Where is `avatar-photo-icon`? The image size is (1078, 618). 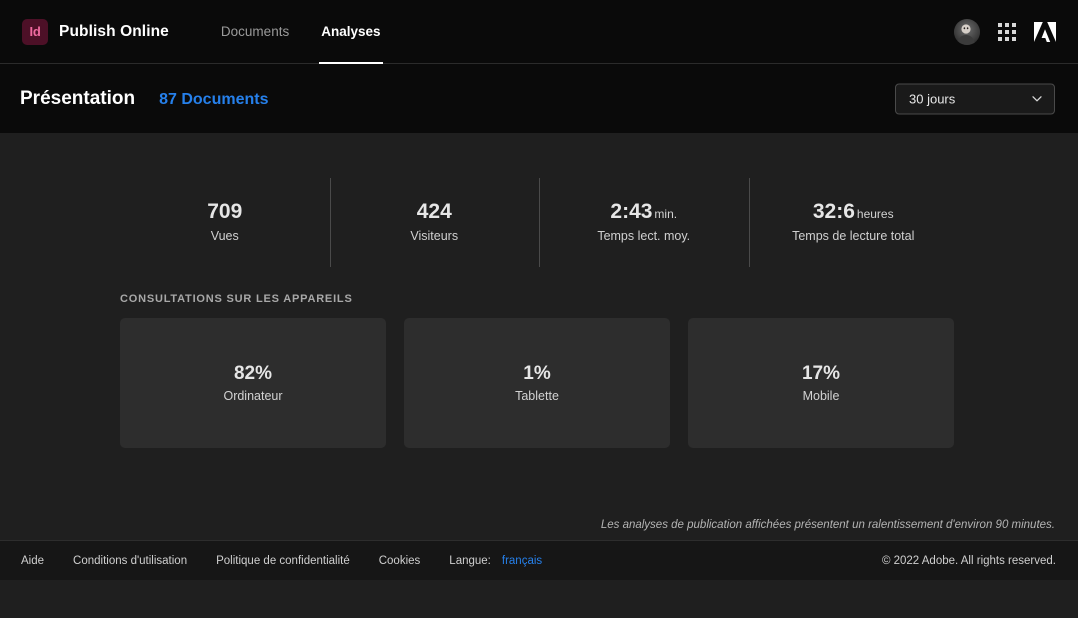
avatar-photo-icon is located at coordinates (967, 32).